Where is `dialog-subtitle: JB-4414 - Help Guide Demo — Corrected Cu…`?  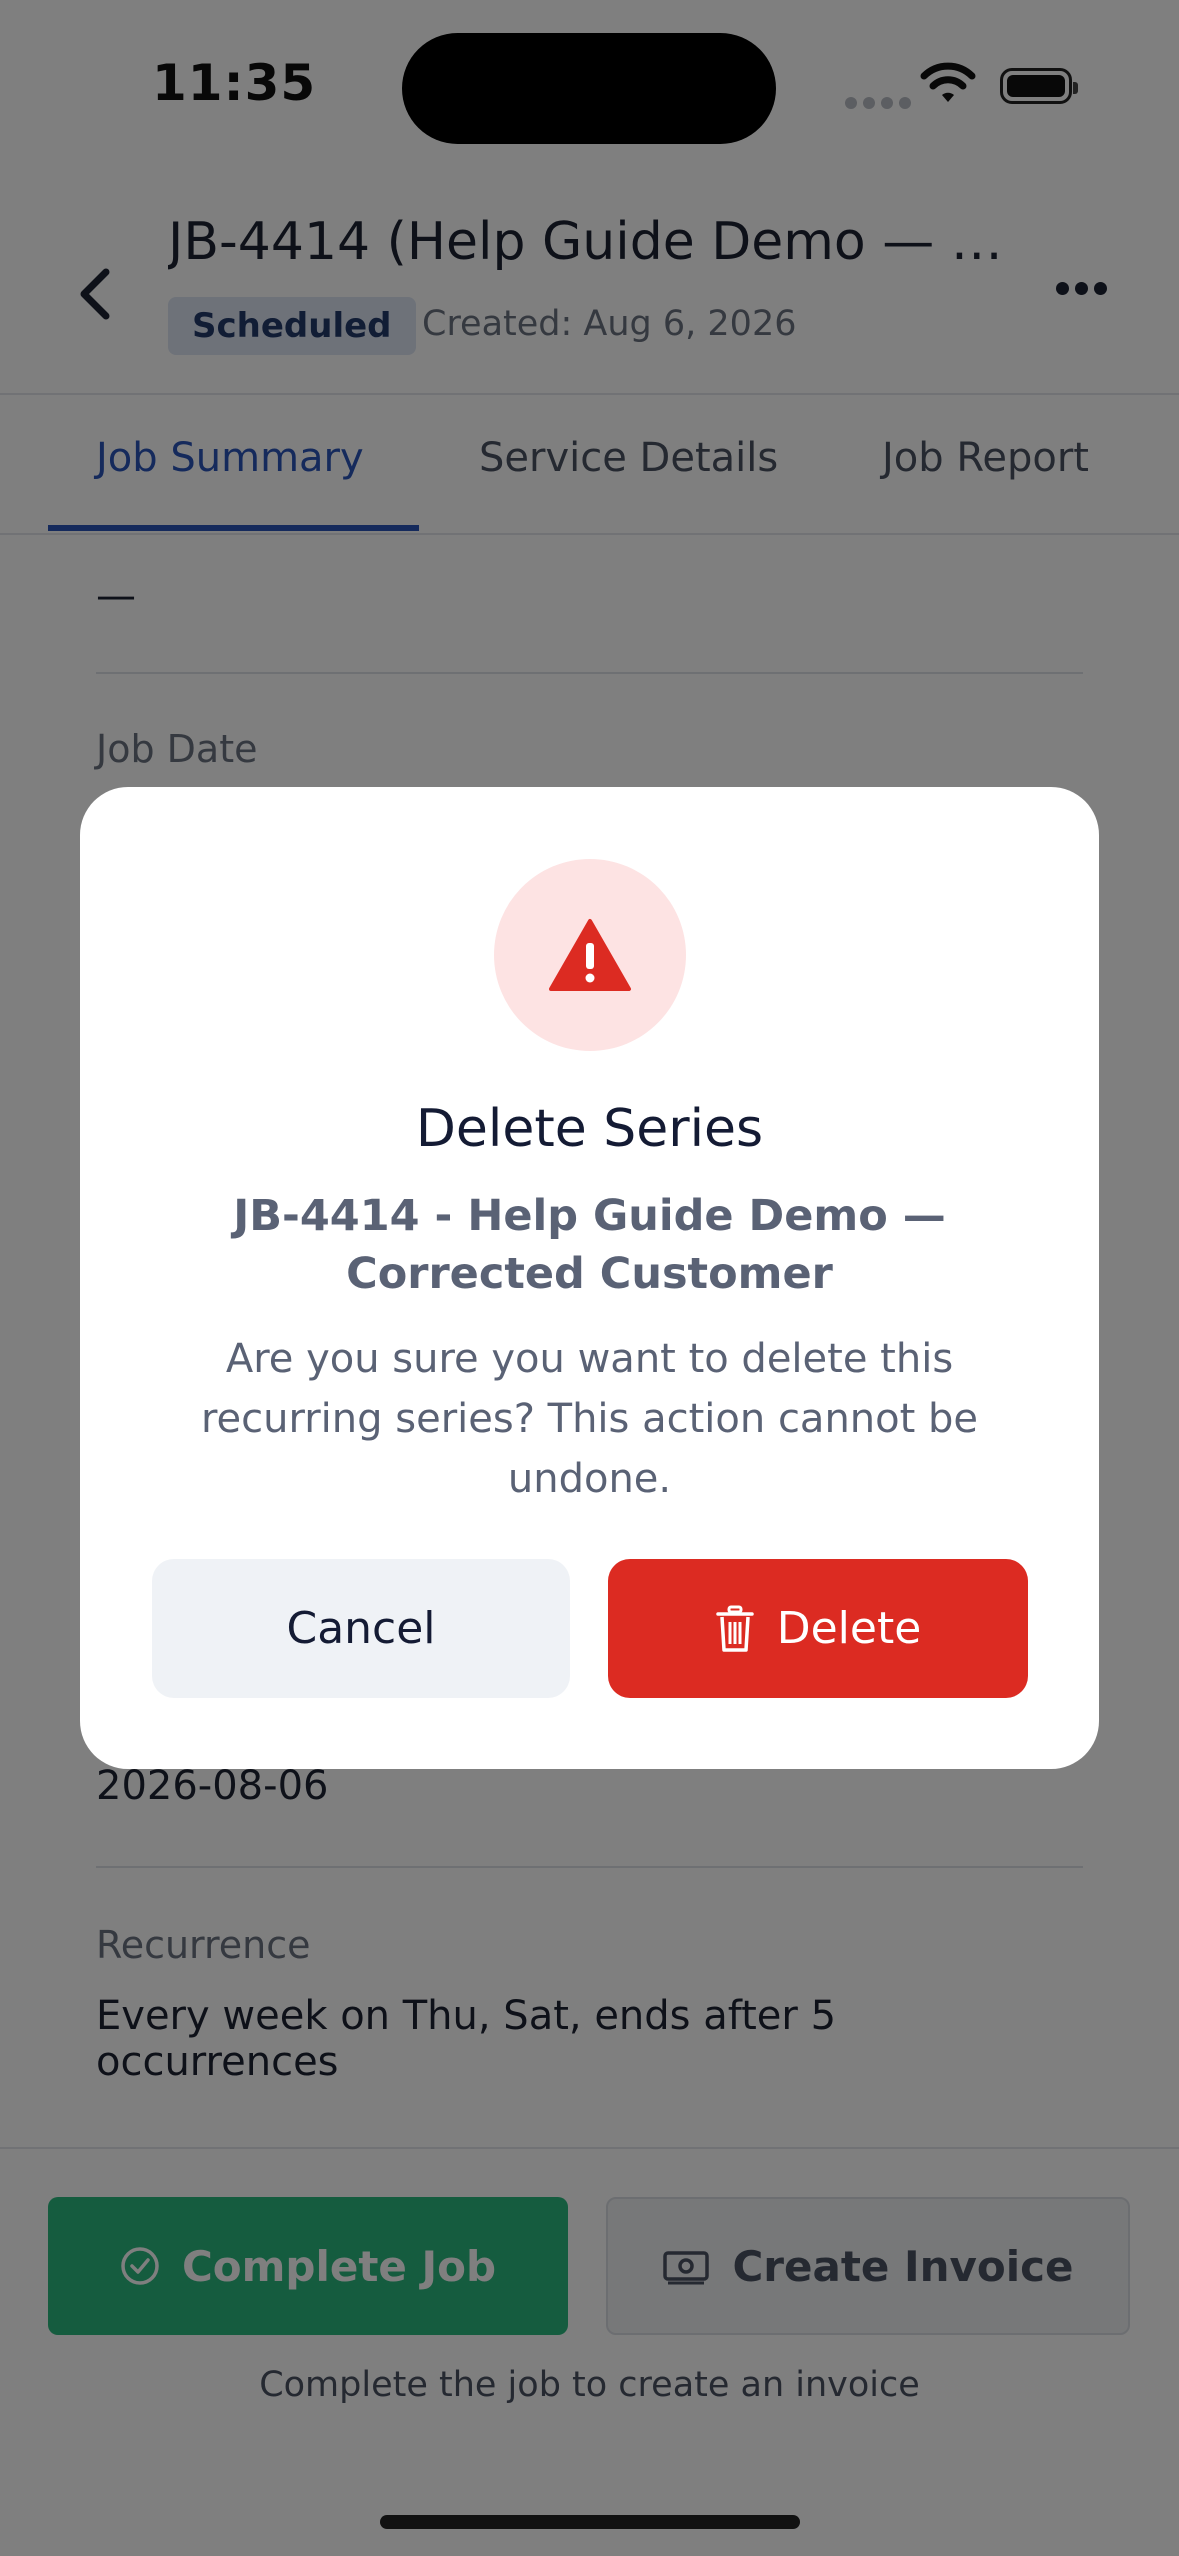 dialog-subtitle: JB-4414 - Help Guide Demo — Corrected Cu… is located at coordinates (589, 1245).